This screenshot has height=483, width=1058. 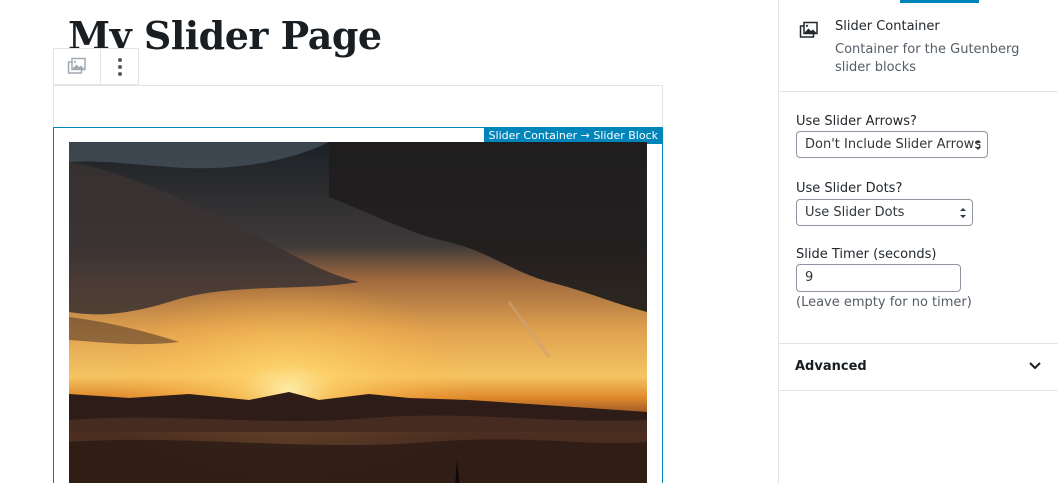 I want to click on arrows-select: Don't Include Slider Arrows, so click(x=892, y=144).